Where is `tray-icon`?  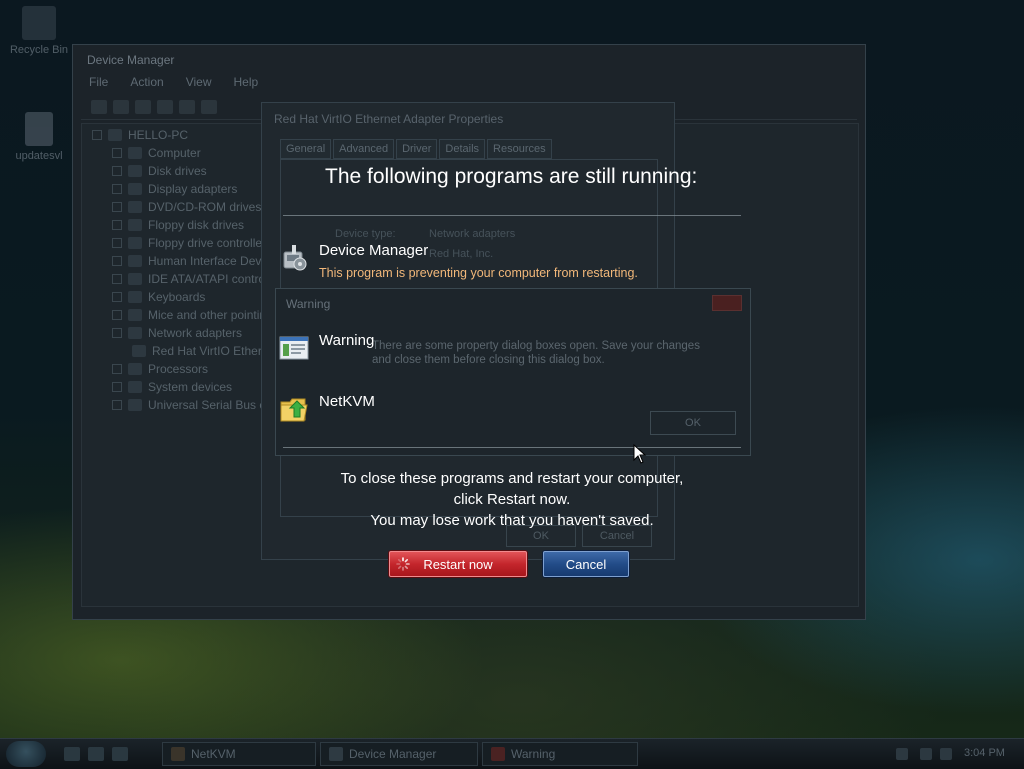
tray-icon is located at coordinates (902, 754).